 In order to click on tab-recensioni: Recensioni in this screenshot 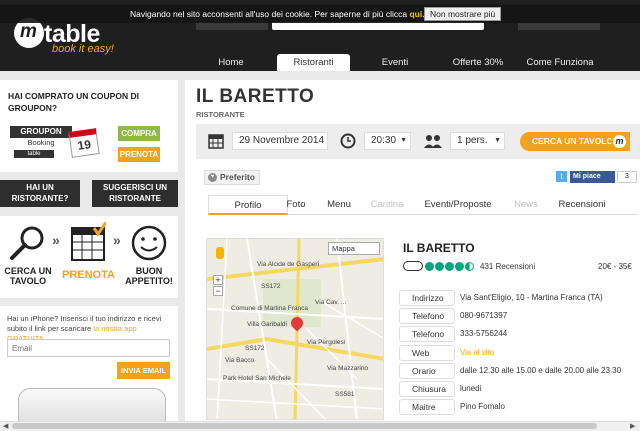, I will do `click(582, 205)`.